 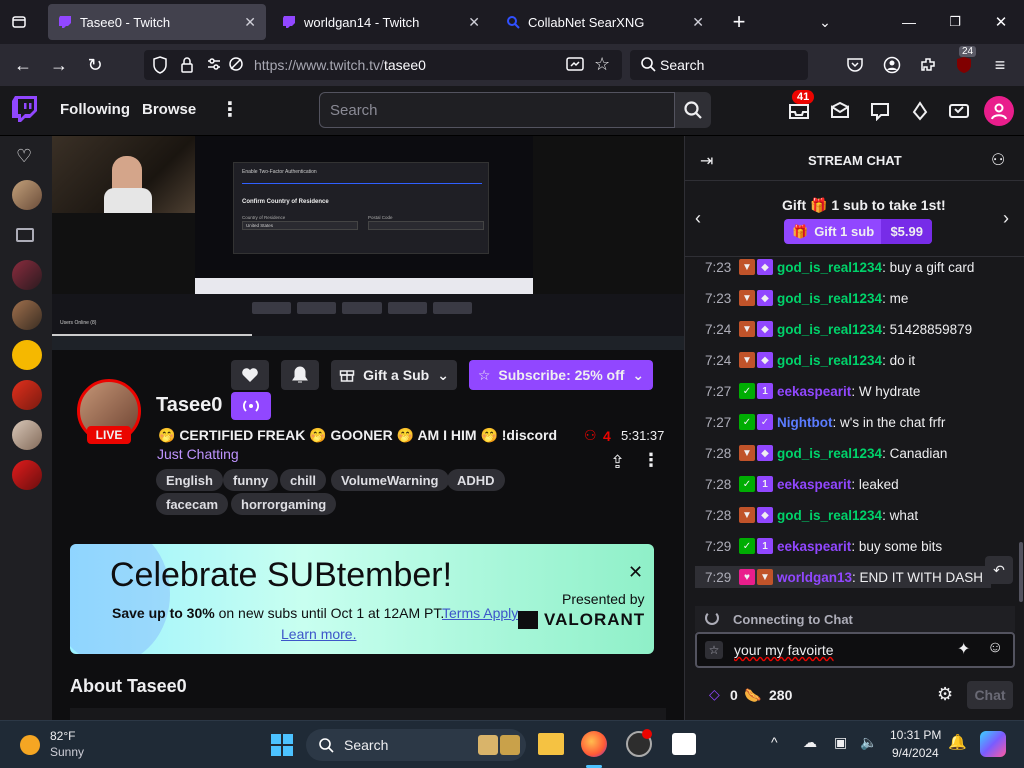 I want to click on clock-time: 10:31 PM, so click(x=915, y=735).